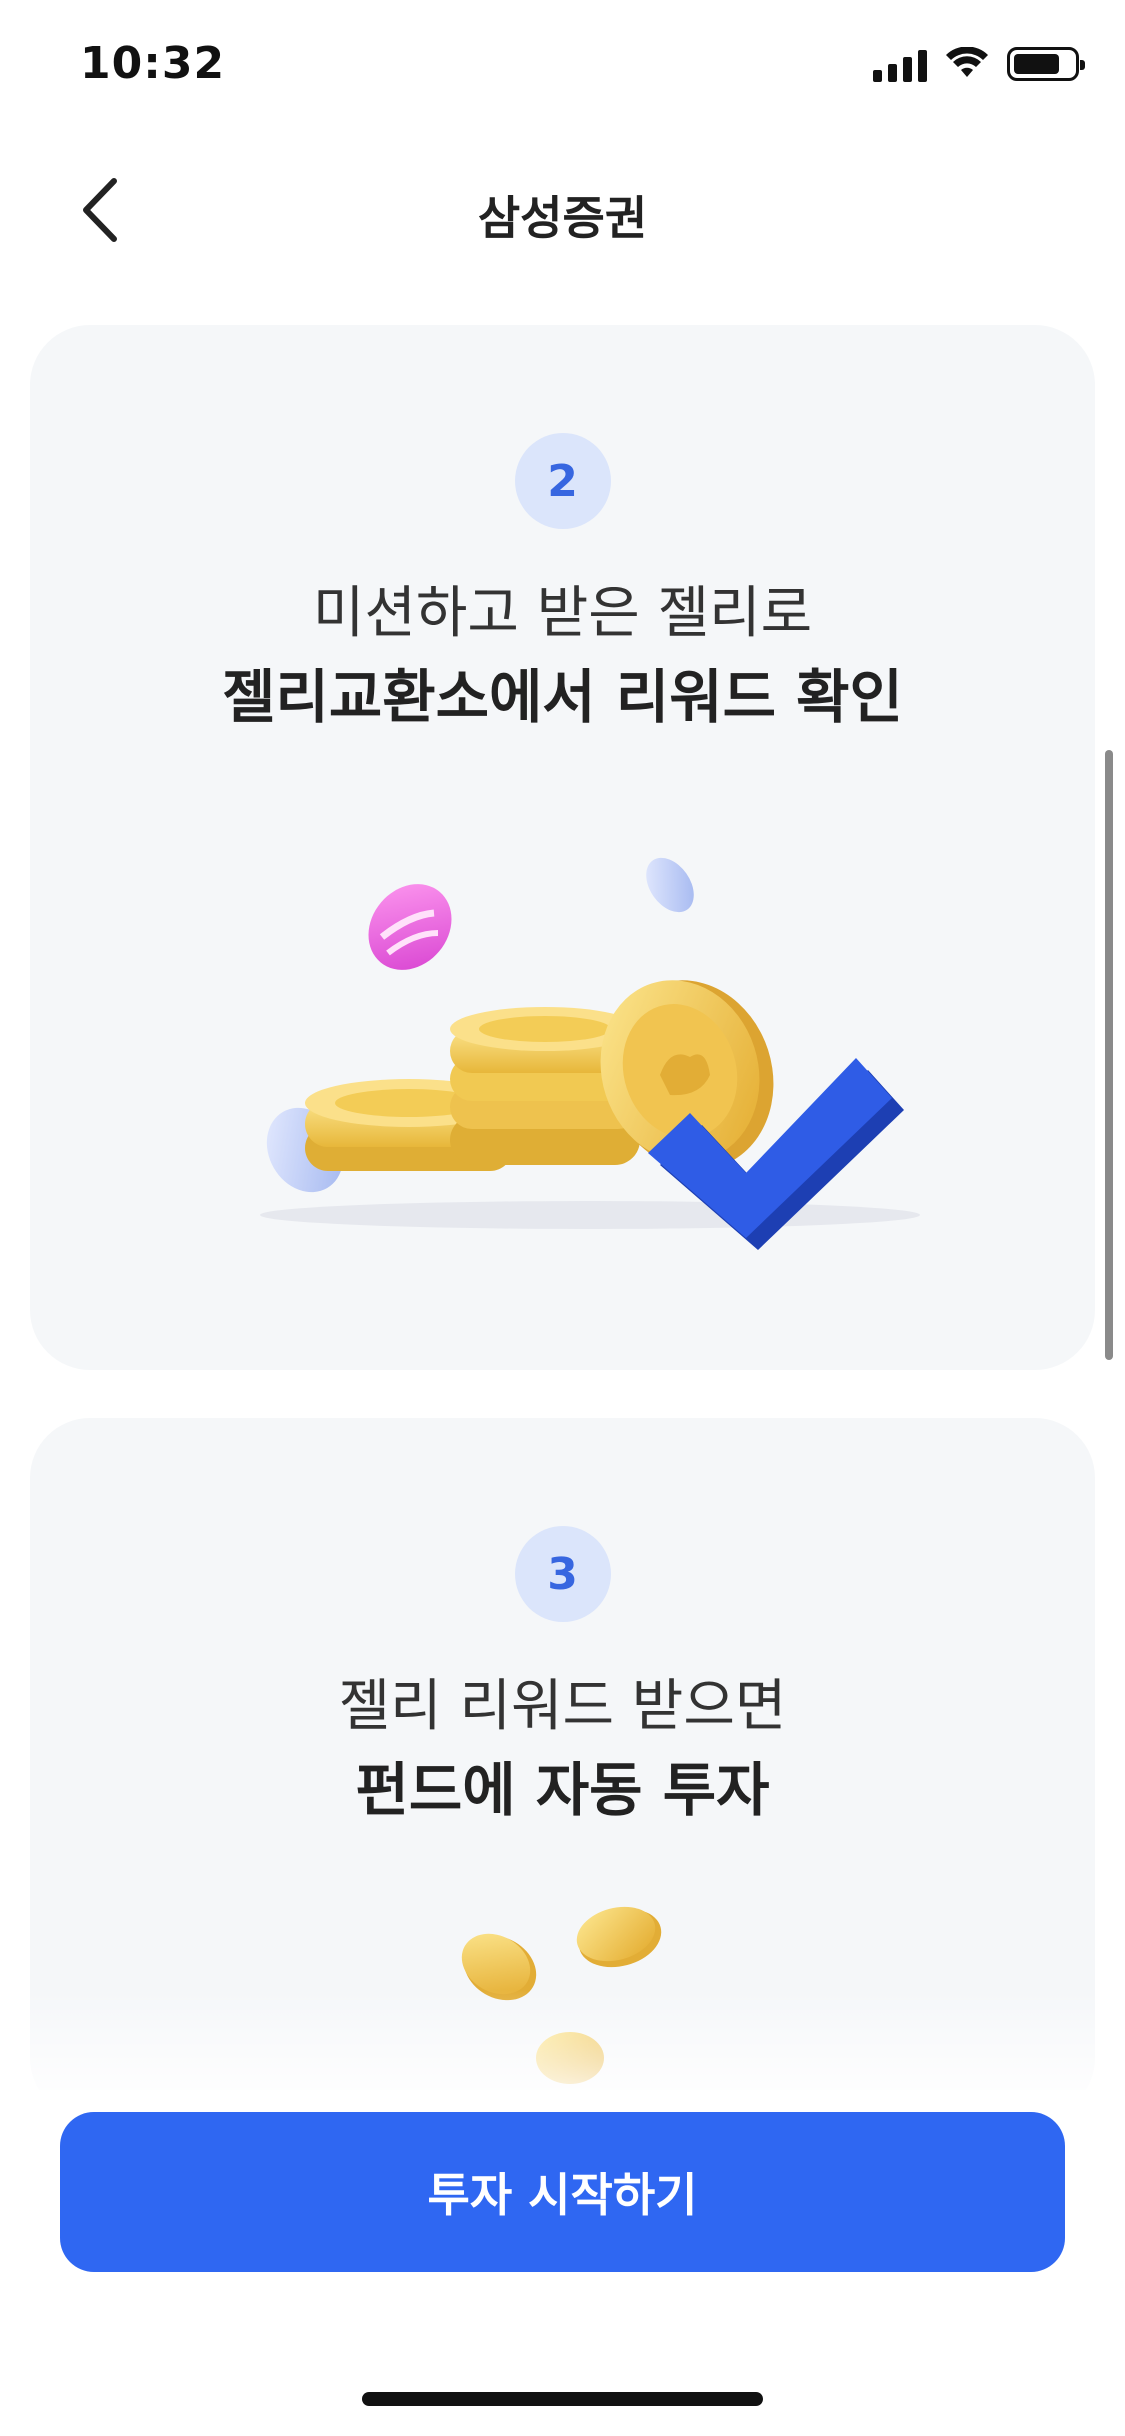 Image resolution: width=1125 pixels, height=2436 pixels. I want to click on status-time: 10:32, so click(153, 63).